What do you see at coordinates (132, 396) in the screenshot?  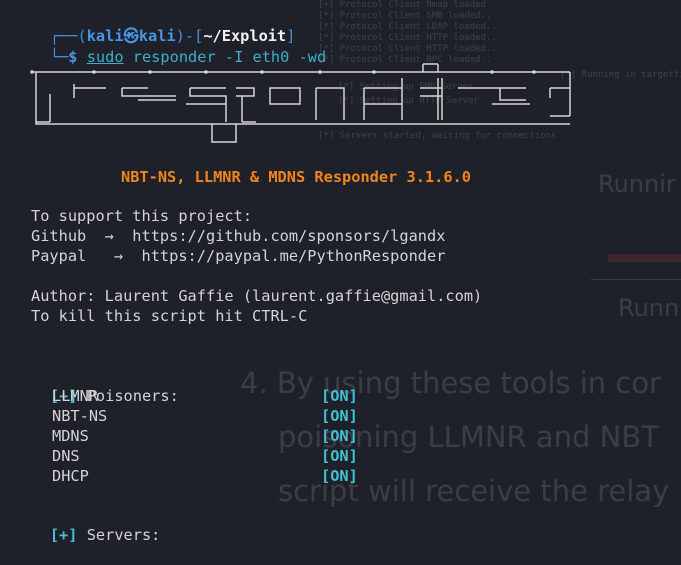 I see `section-heading: Poisoners:` at bounding box center [132, 396].